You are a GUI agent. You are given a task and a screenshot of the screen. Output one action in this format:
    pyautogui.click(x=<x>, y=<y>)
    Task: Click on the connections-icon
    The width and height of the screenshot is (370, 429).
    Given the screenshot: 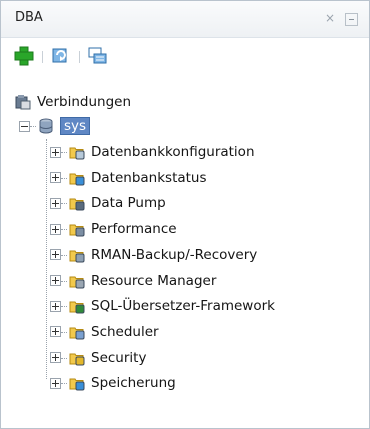 What is the action you would take?
    pyautogui.click(x=23, y=102)
    